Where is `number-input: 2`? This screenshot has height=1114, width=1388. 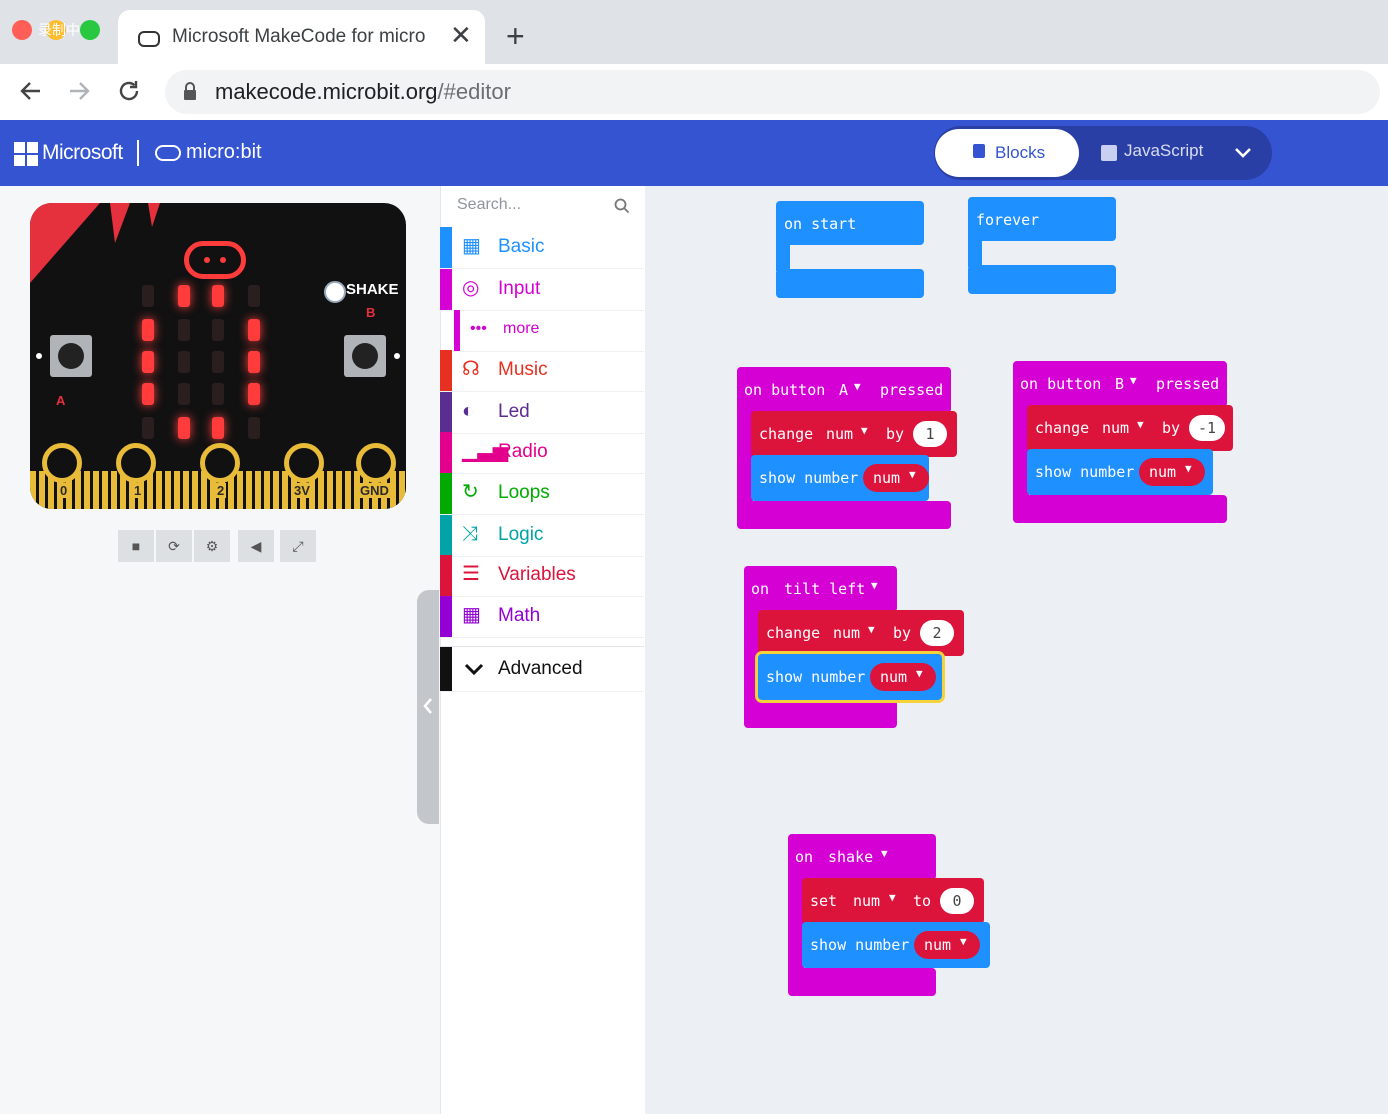 number-input: 2 is located at coordinates (937, 633).